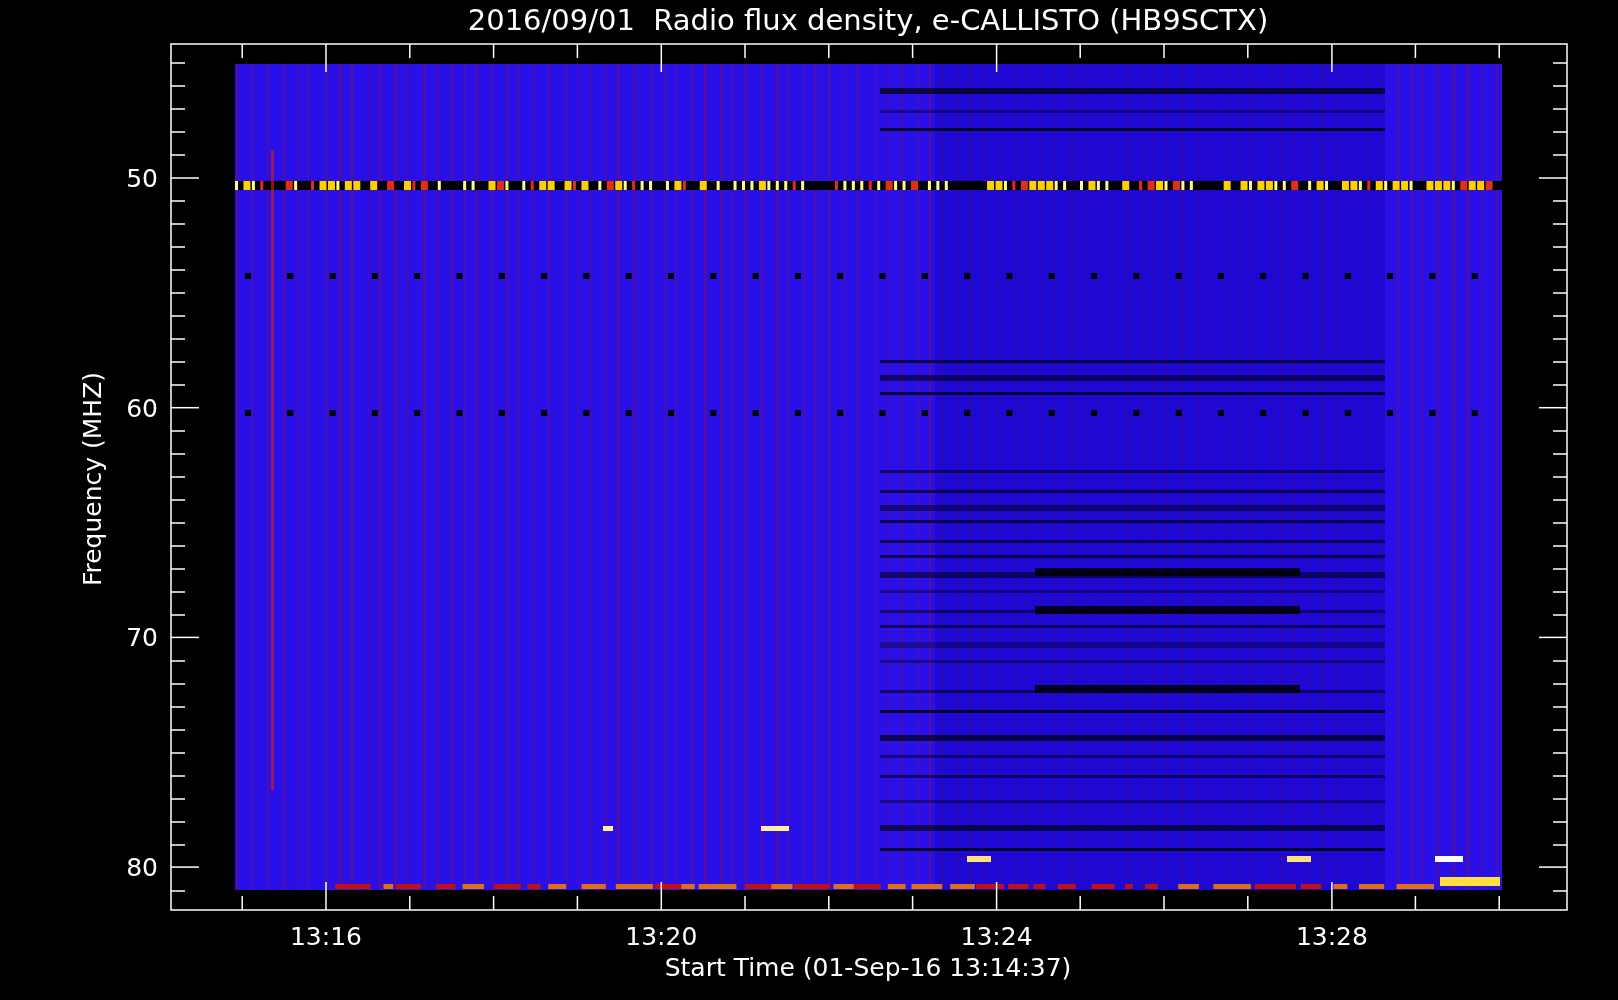 This screenshot has width=1618, height=1000. Describe the element at coordinates (142, 408) in the screenshot. I see `y-tick-label: 60` at that location.